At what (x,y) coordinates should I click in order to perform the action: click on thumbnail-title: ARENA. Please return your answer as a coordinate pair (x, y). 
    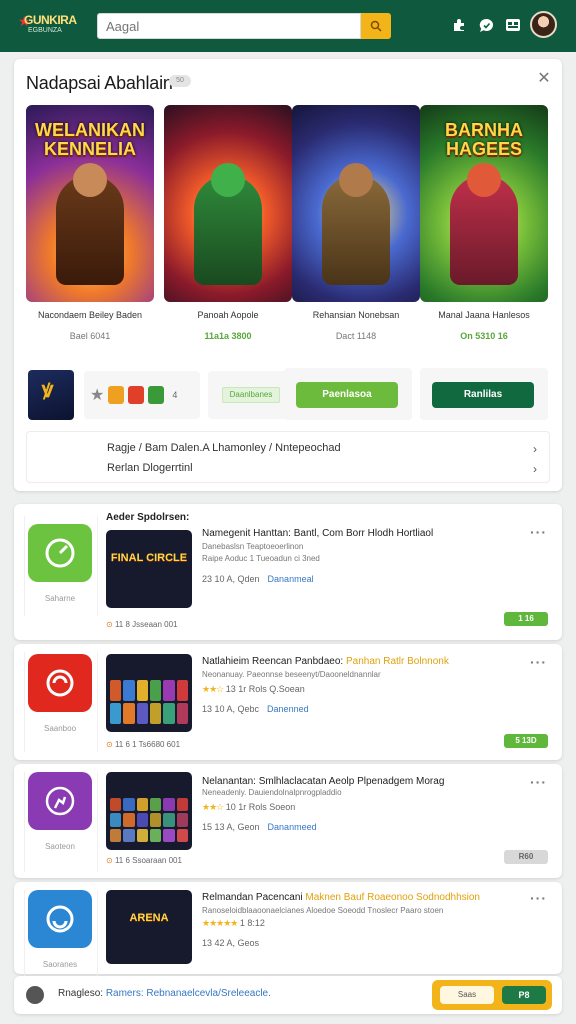
    Looking at the image, I should click on (149, 918).